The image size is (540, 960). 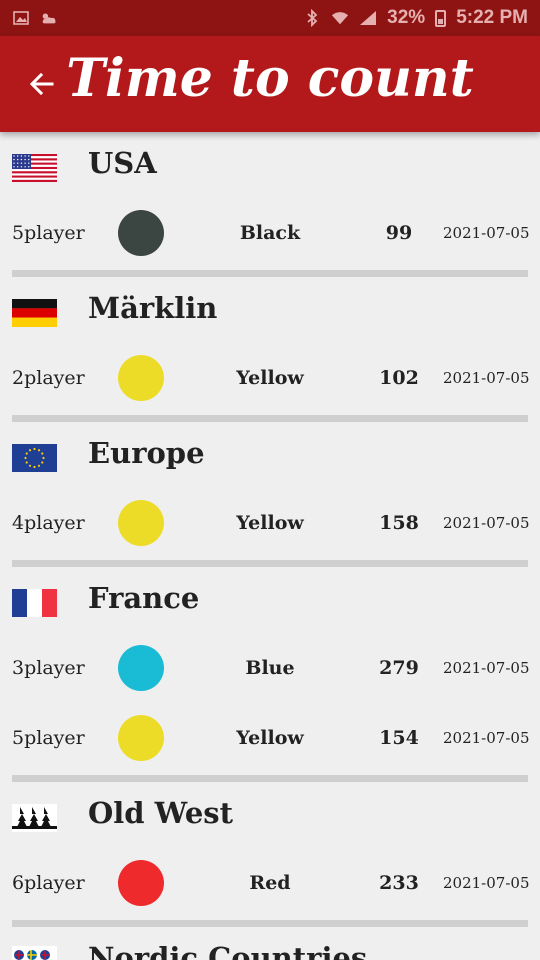 I want to click on player-count: 4player, so click(x=48, y=523).